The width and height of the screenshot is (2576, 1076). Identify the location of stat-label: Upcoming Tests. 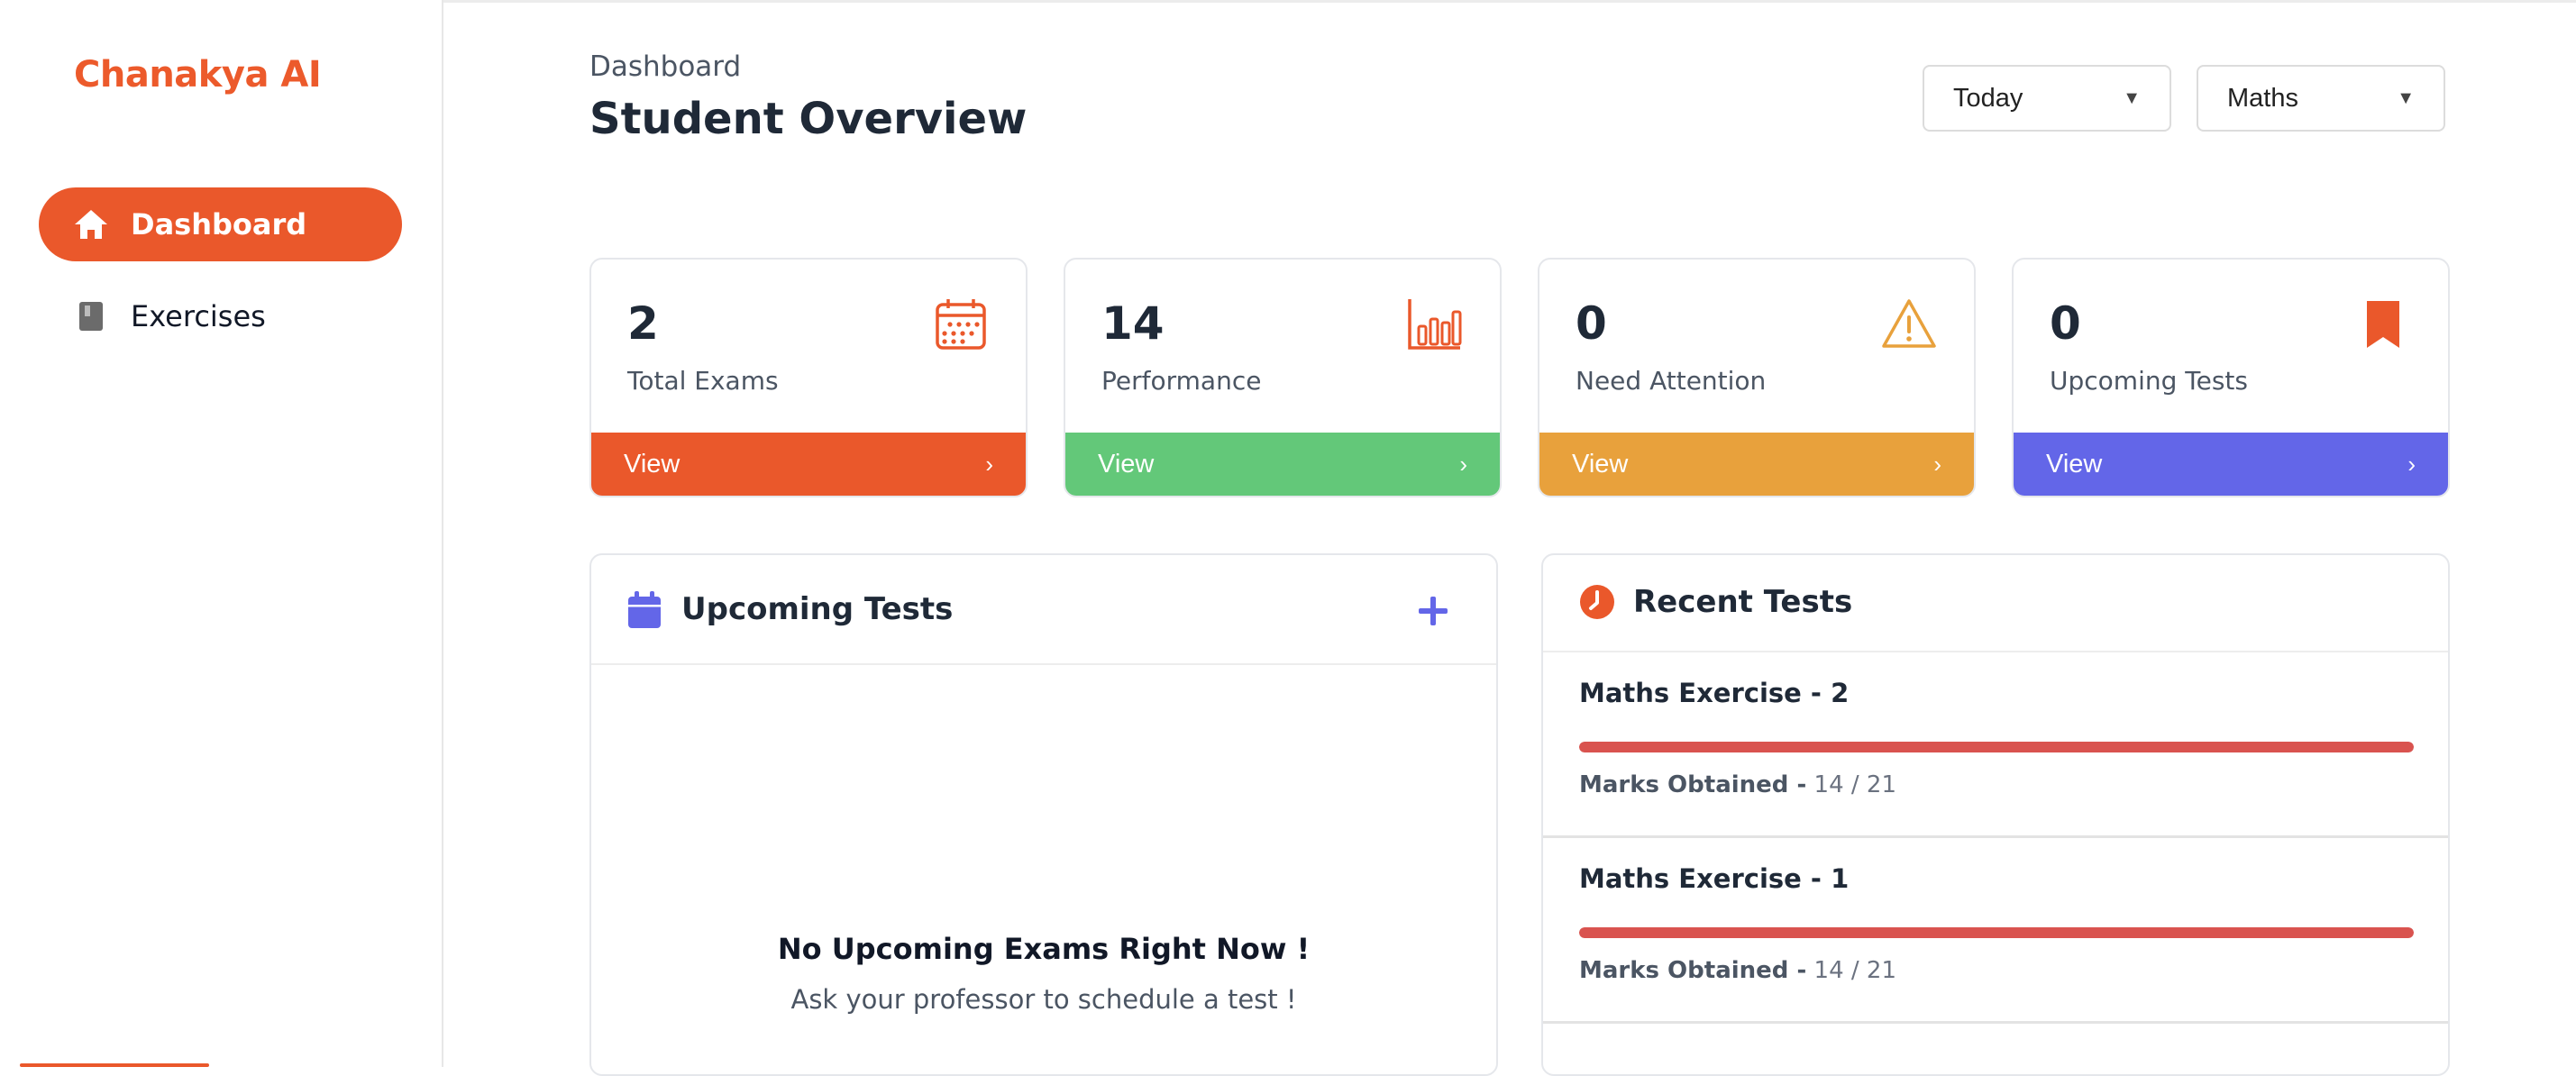
(2149, 381).